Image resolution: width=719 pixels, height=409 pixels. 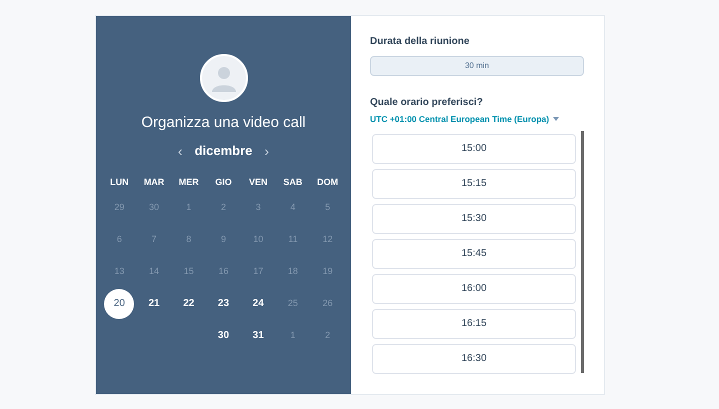 What do you see at coordinates (293, 271) in the screenshot?
I see `unavailable-date: 18` at bounding box center [293, 271].